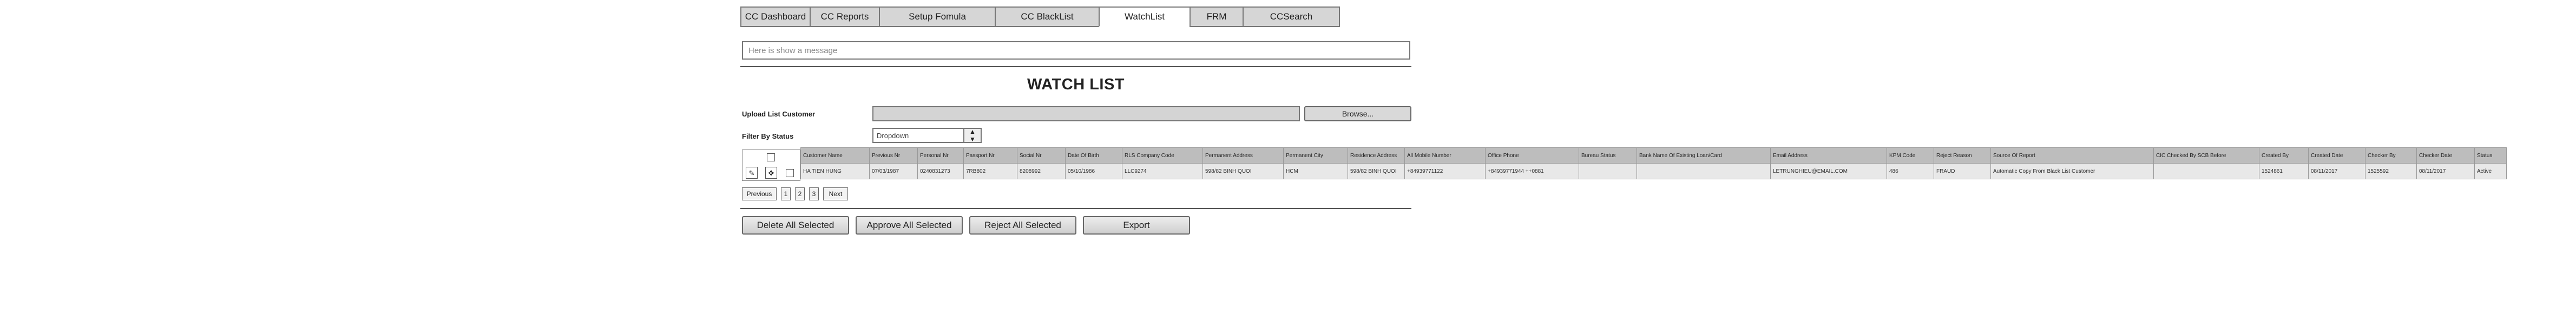 Image resolution: width=2576 pixels, height=325 pixels. Describe the element at coordinates (771, 173) in the screenshot. I see `move-icon: ✥` at that location.